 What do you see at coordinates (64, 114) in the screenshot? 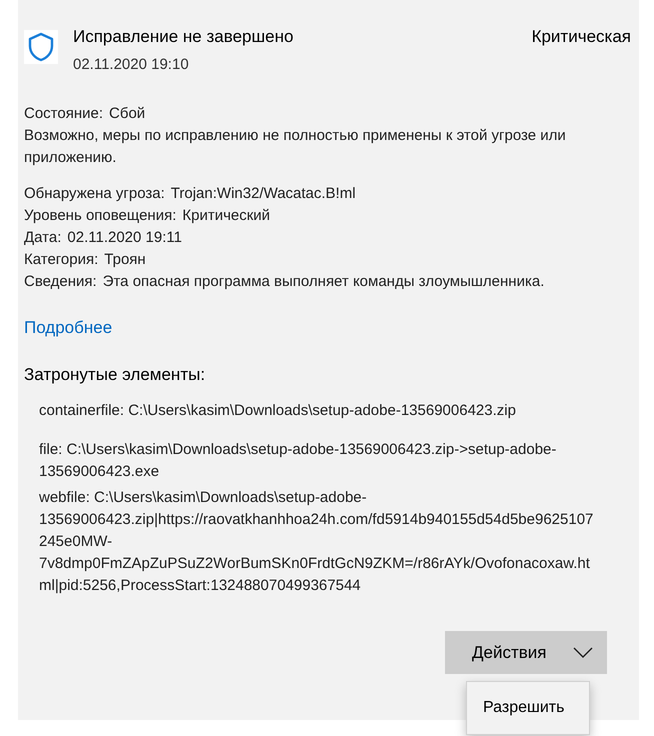
I see `status-label: Состояние:` at bounding box center [64, 114].